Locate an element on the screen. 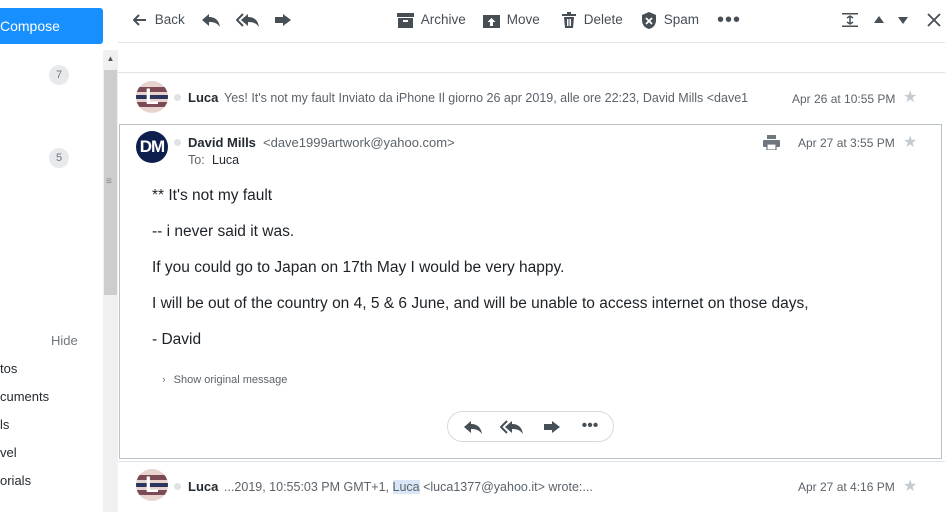 Image resolution: width=945 pixels, height=512 pixels. spam-button: Spam is located at coordinates (670, 20).